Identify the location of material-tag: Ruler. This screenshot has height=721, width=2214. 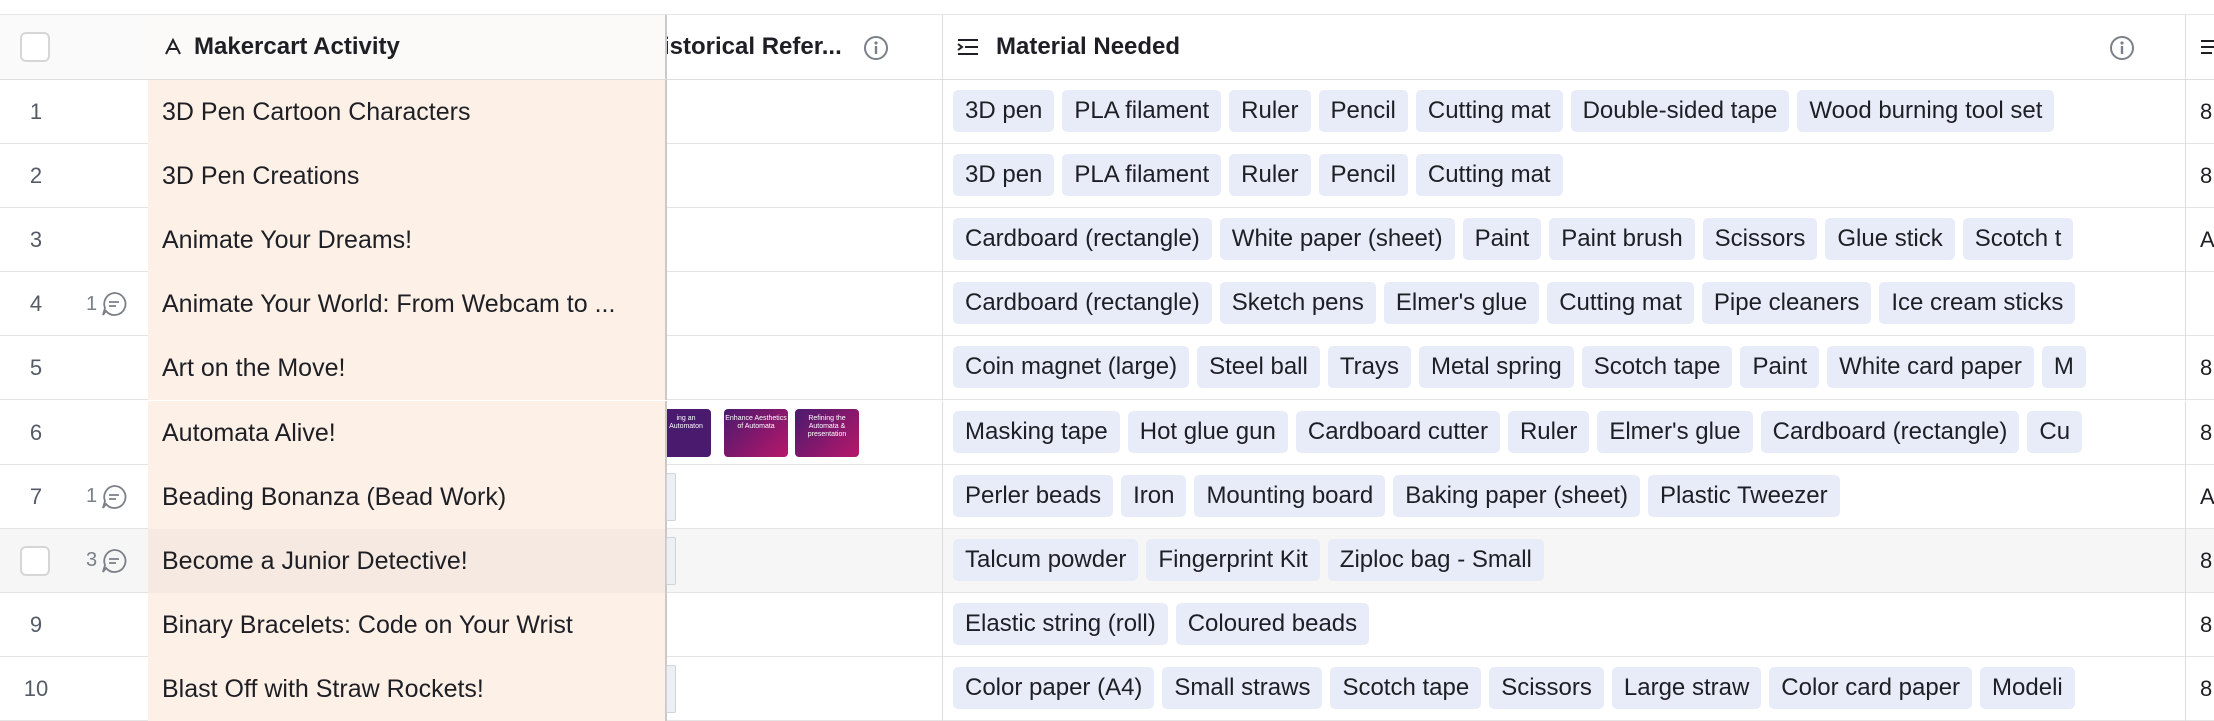
(1270, 175).